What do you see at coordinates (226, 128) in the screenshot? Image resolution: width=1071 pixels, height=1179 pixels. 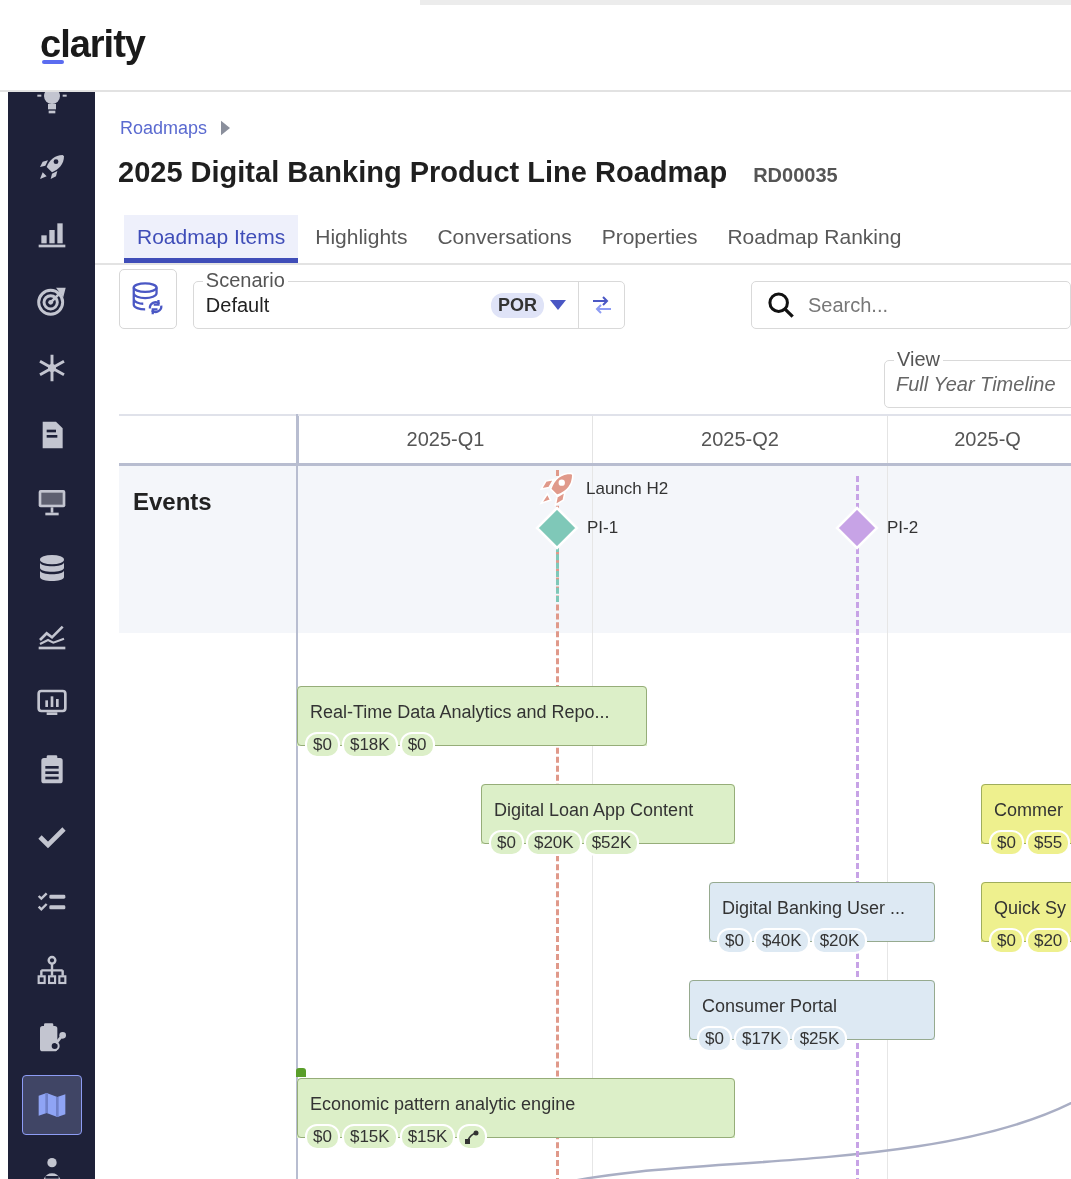 I see `caret-right-icon` at bounding box center [226, 128].